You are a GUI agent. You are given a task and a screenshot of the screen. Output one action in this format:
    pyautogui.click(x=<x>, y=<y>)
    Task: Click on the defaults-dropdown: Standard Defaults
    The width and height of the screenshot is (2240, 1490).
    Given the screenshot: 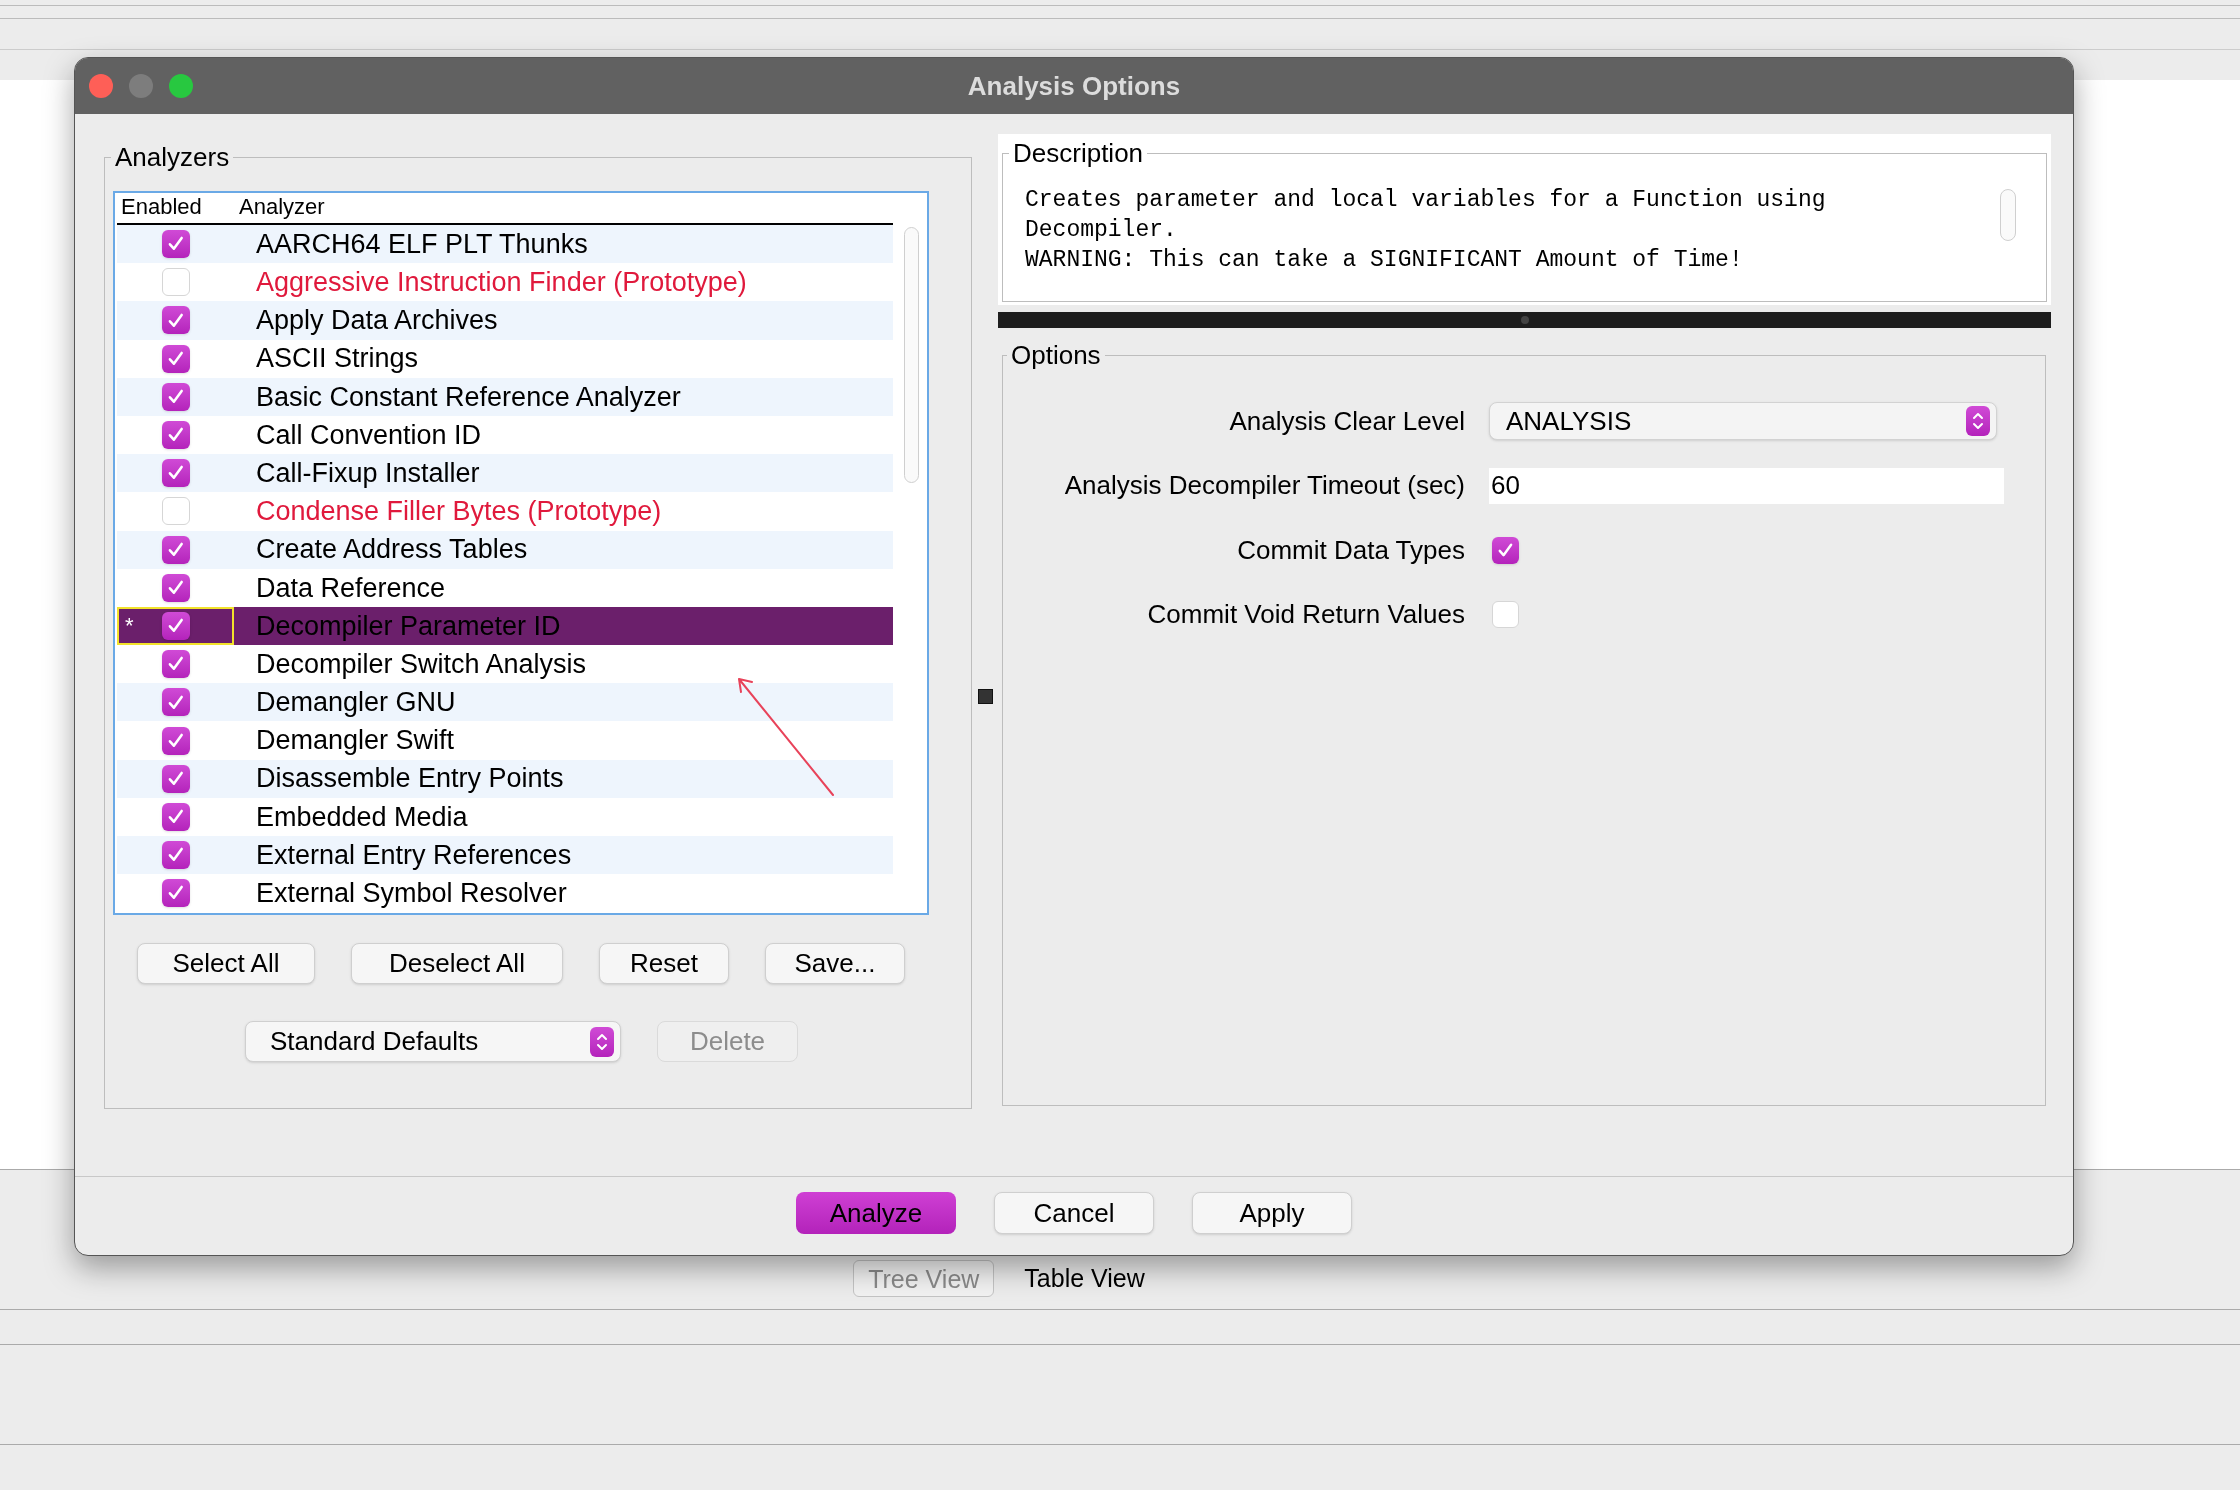 What is the action you would take?
    pyautogui.click(x=433, y=1041)
    